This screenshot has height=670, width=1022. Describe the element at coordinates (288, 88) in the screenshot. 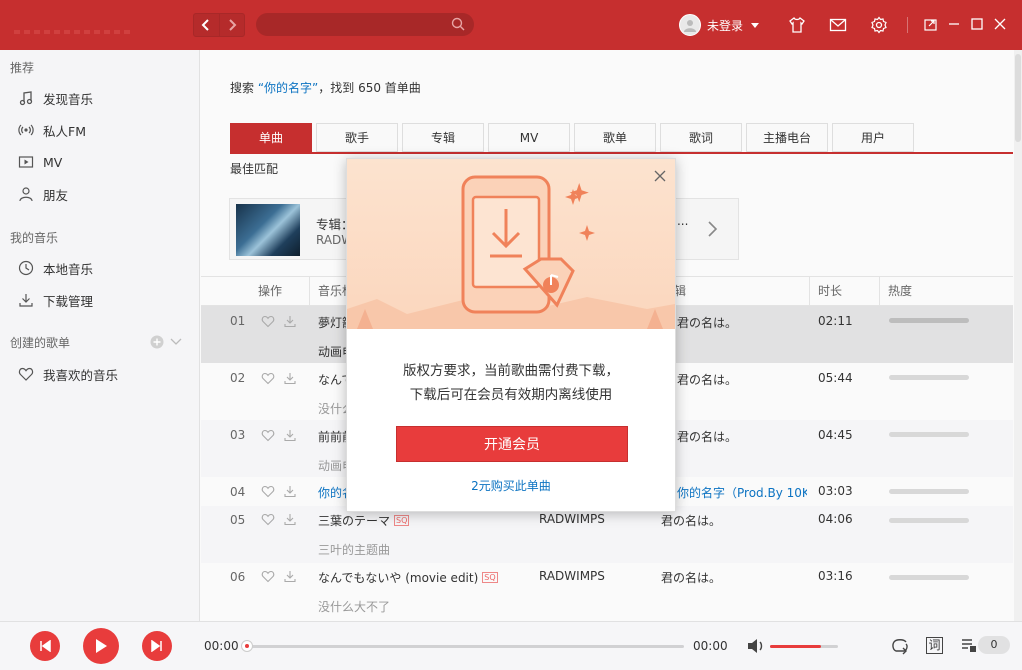

I see `search-keyword: “你的名字”` at that location.